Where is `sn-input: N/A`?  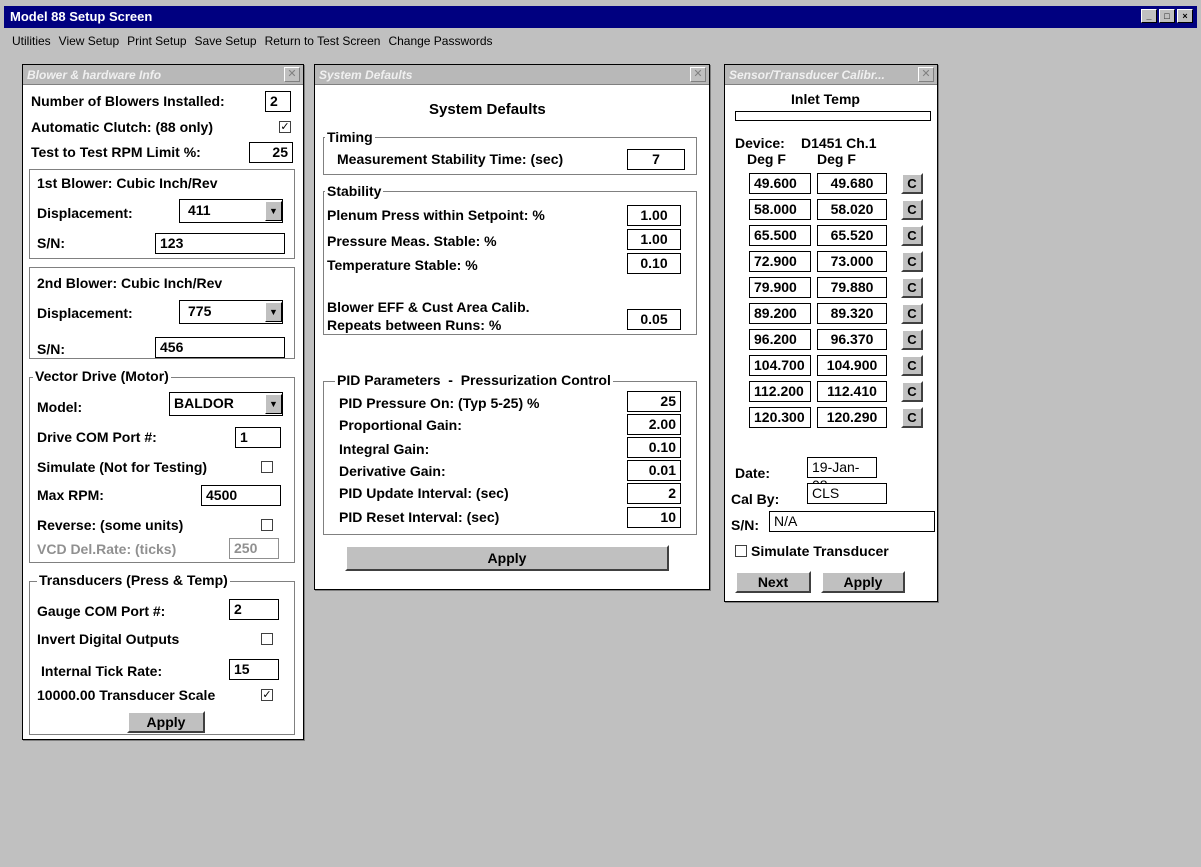
sn-input: N/A is located at coordinates (852, 521).